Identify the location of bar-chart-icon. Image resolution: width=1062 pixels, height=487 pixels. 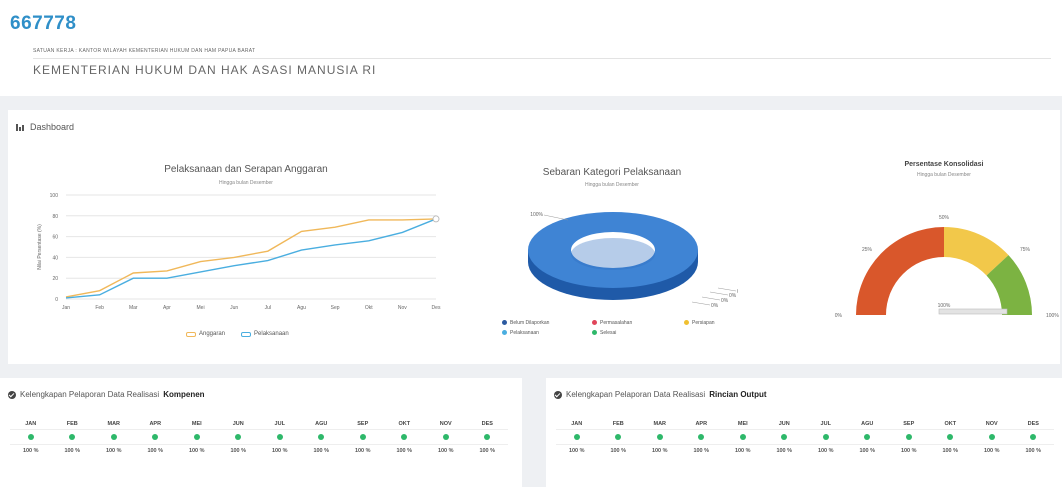
(21, 127).